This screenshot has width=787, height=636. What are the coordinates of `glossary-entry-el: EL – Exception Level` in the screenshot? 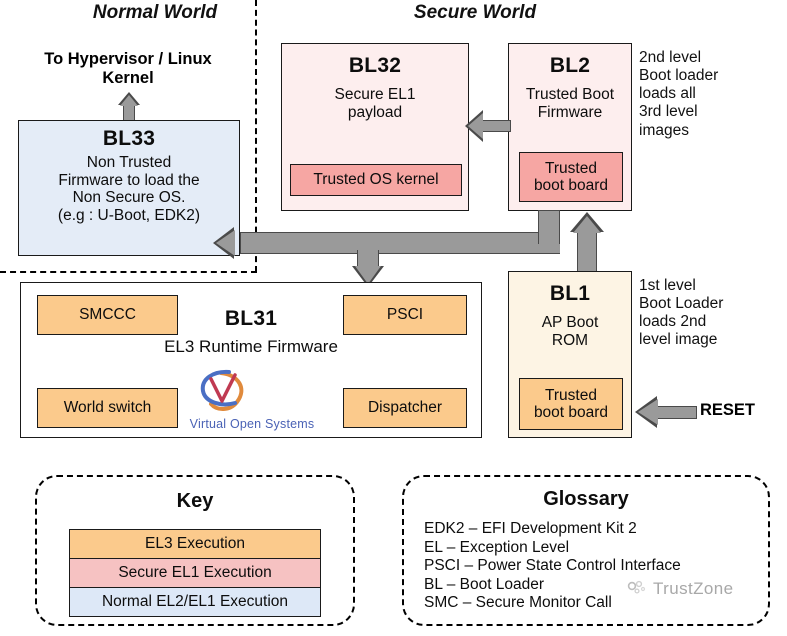 It's located at (497, 547).